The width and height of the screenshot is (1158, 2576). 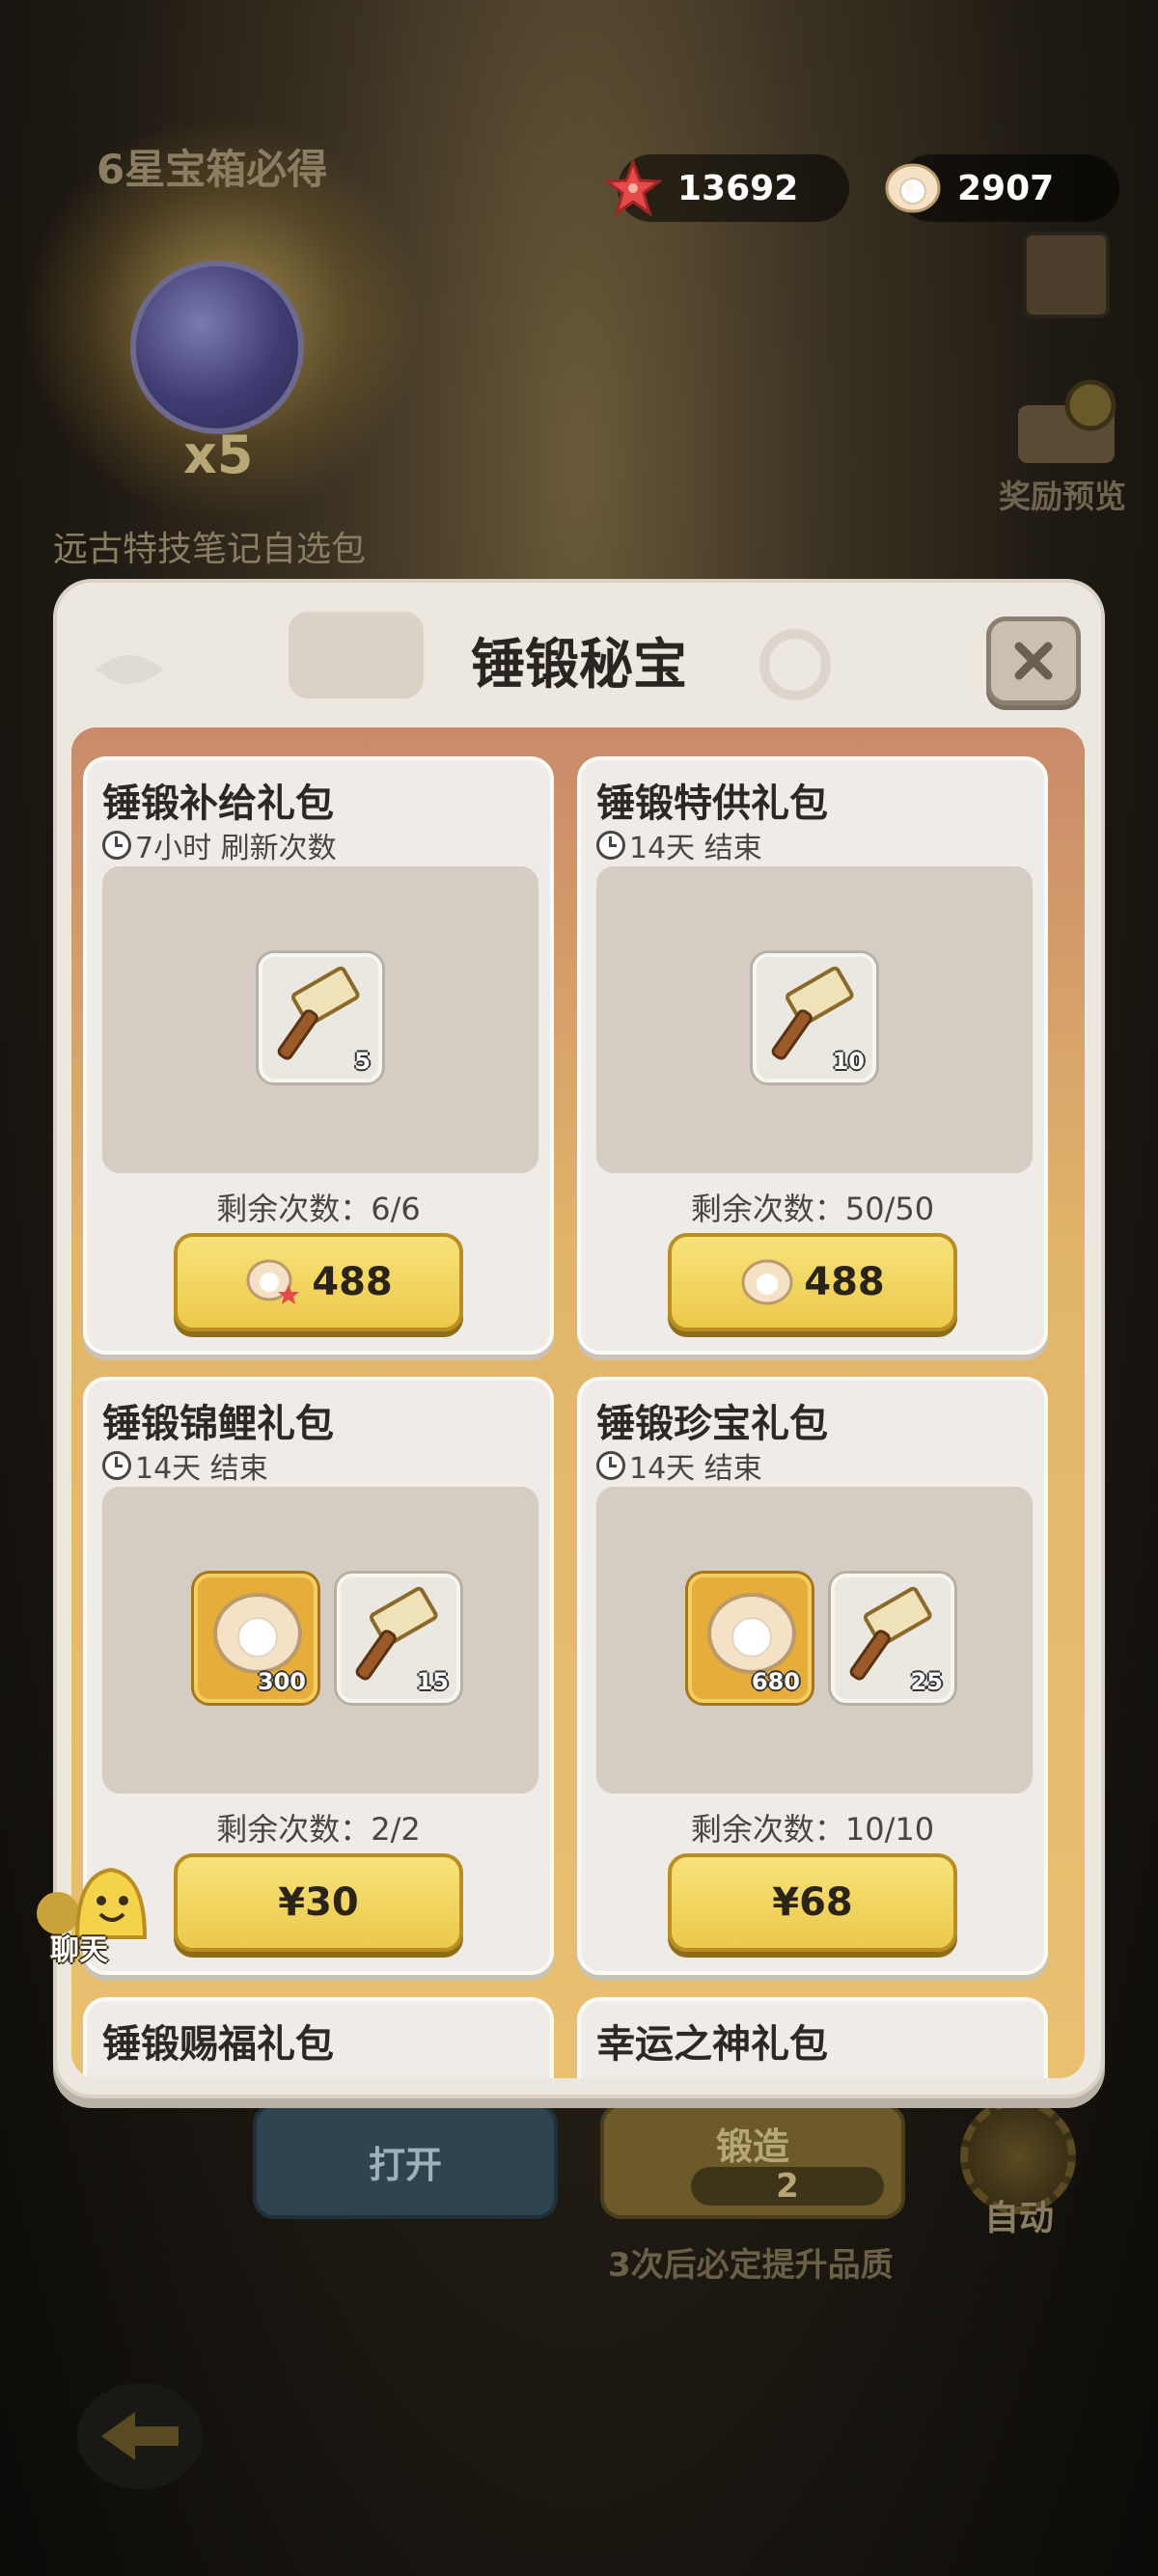 I want to click on auto-label: 自动, so click(x=1019, y=2215).